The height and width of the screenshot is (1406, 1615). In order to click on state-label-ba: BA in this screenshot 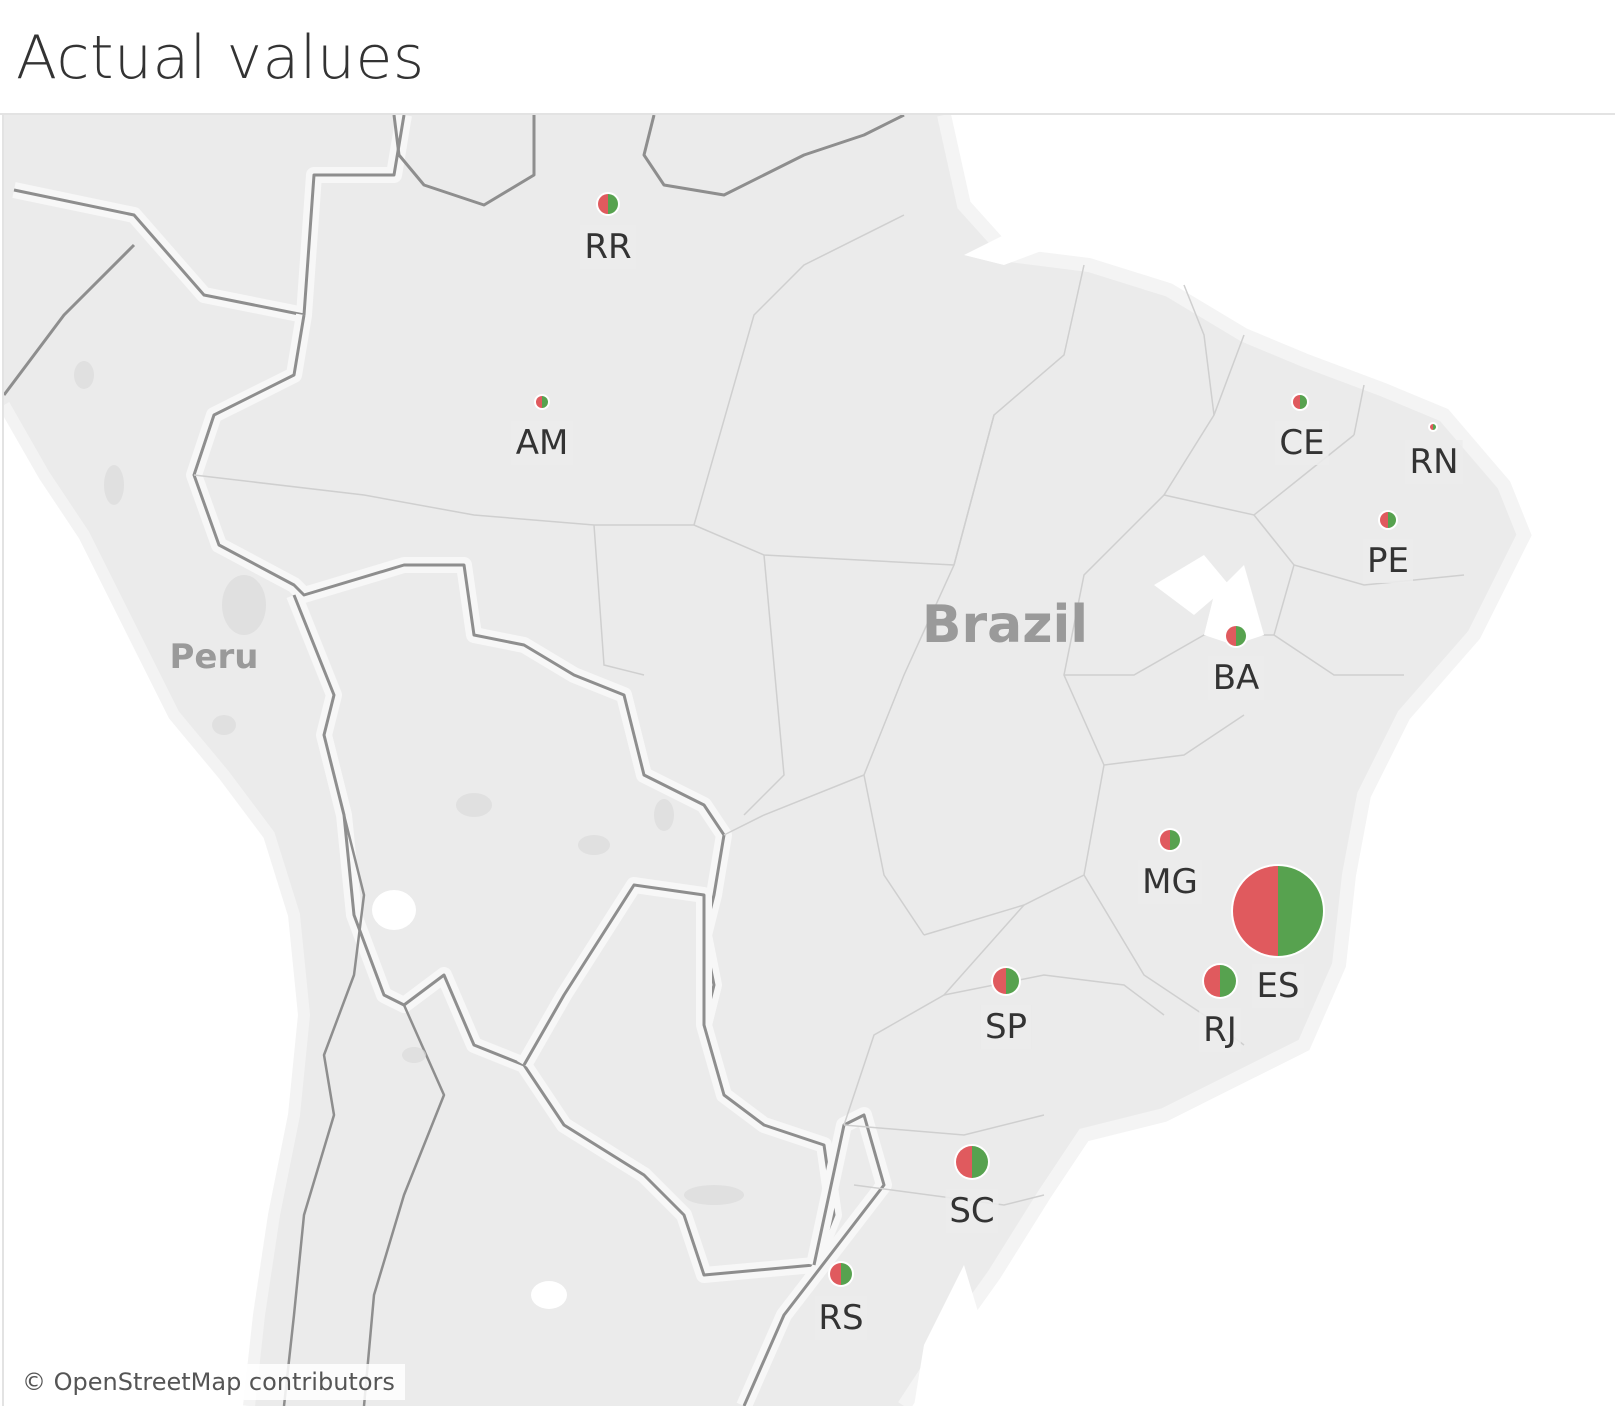, I will do `click(1236, 678)`.